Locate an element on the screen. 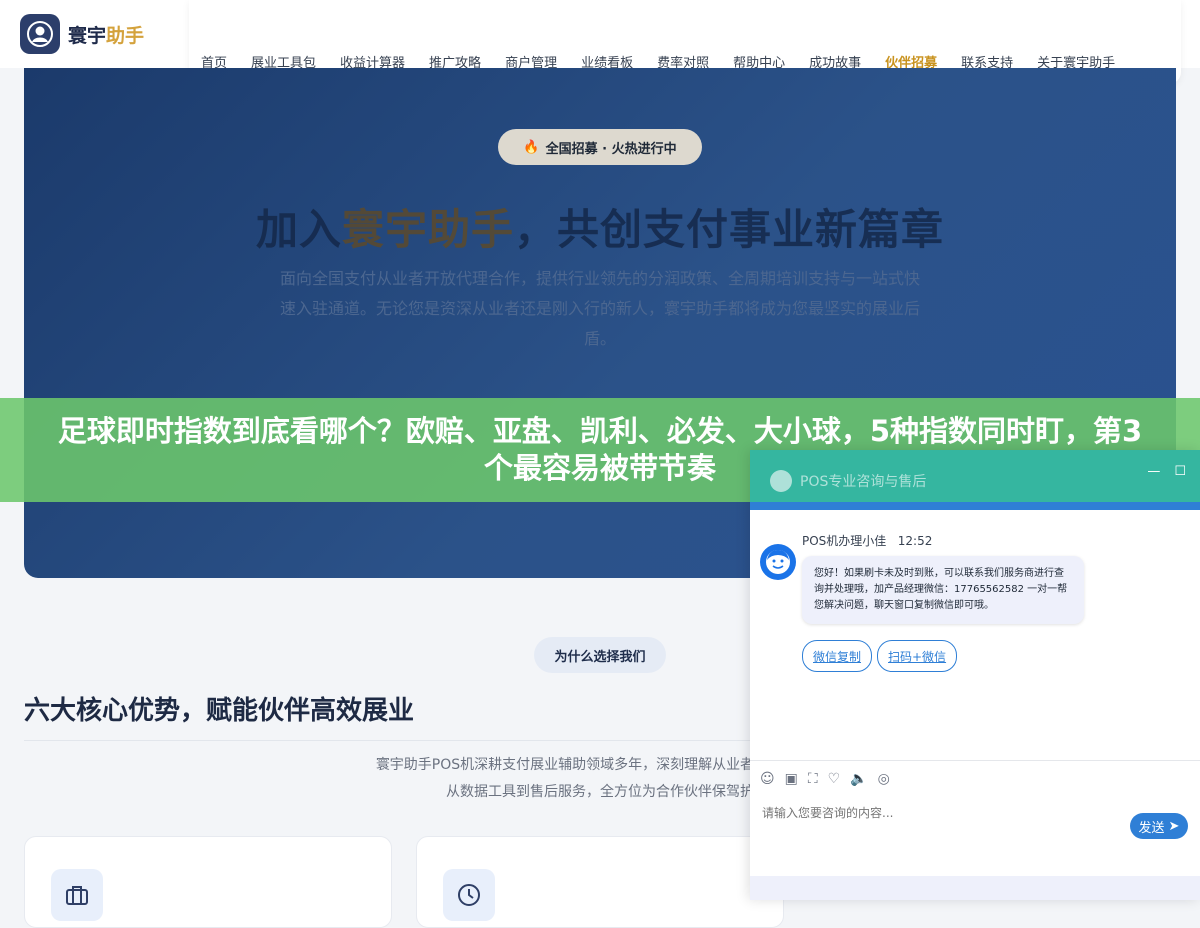 This screenshot has width=1200, height=928. recruit-badge: 🔥 全国招募 · 火热进行中 is located at coordinates (600, 147).